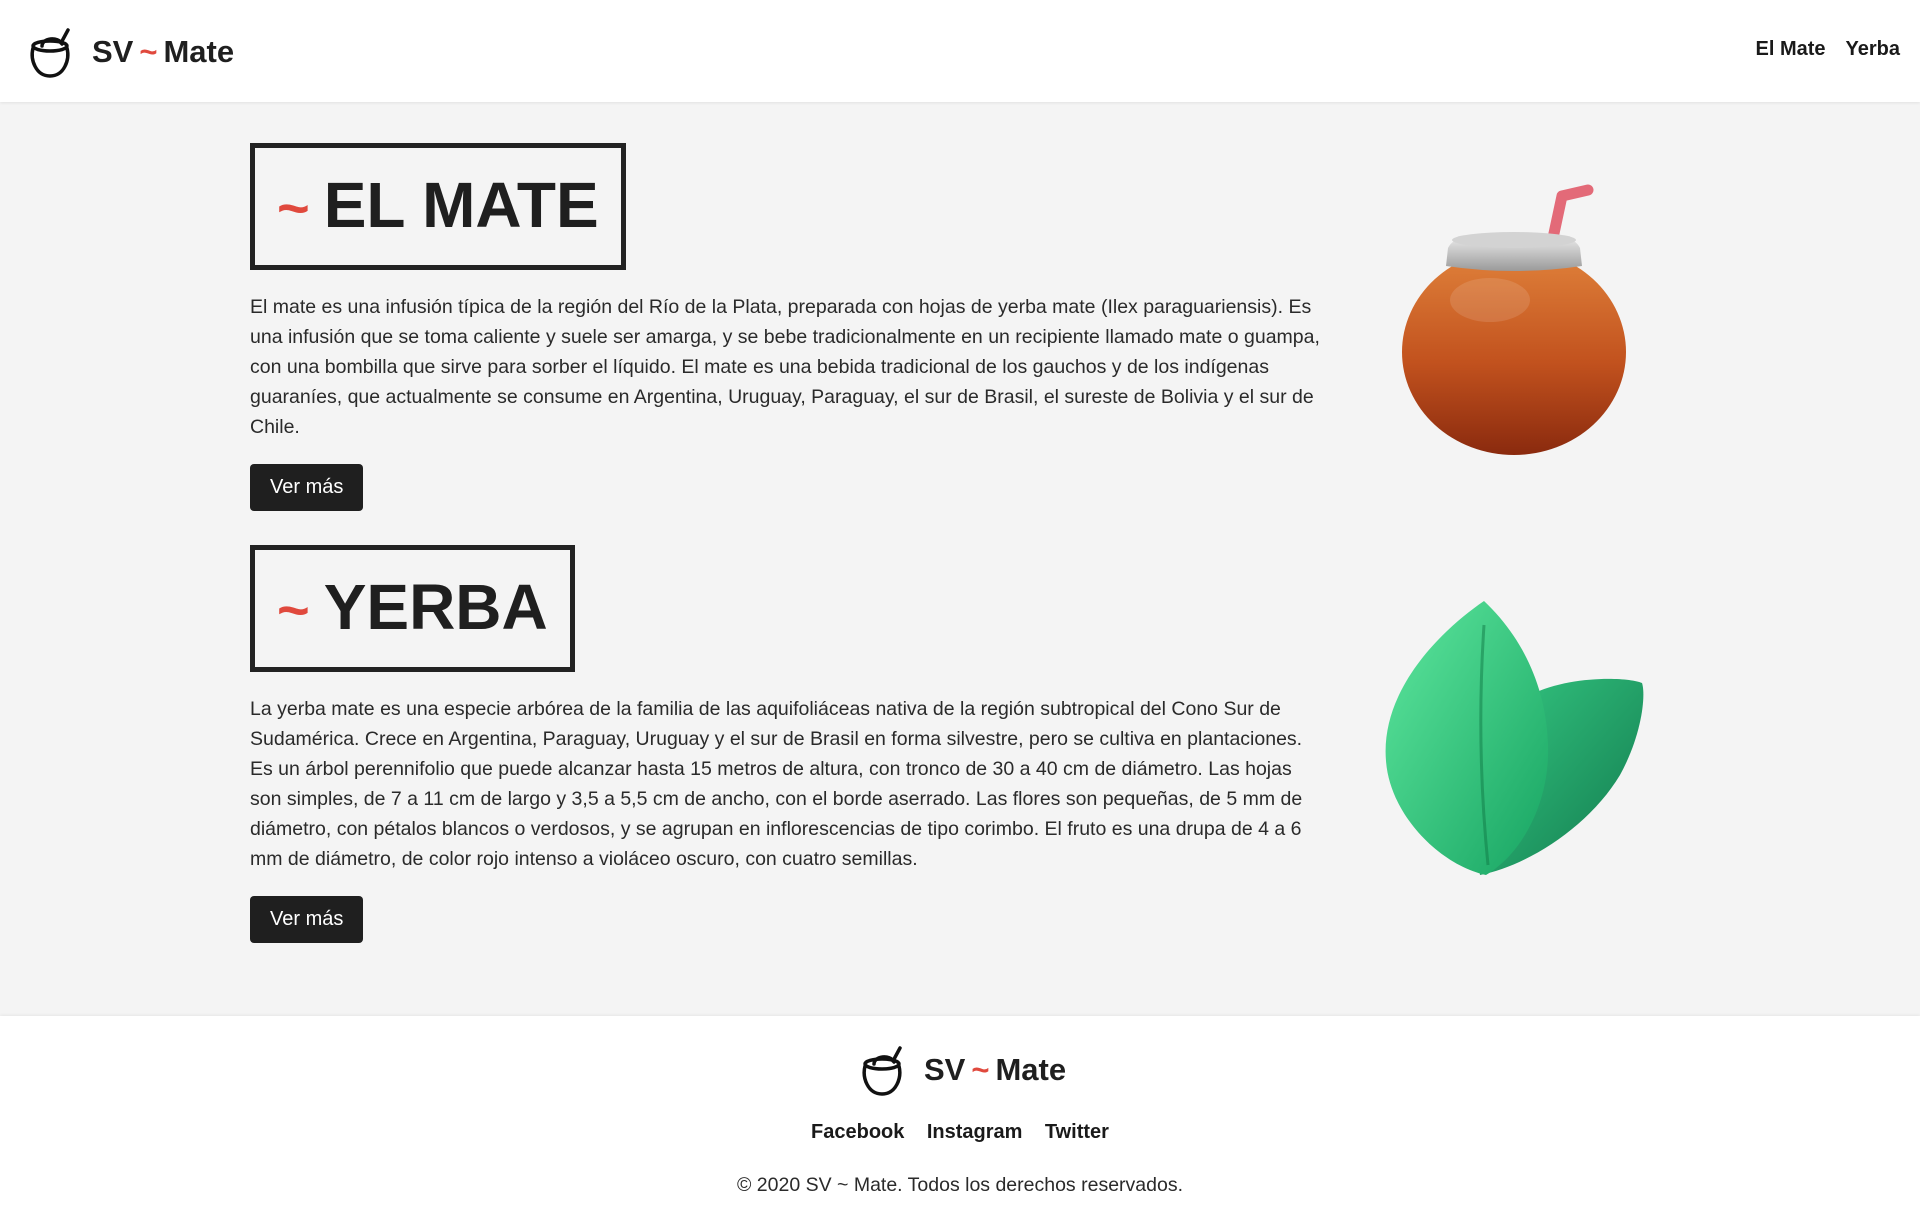 Image resolution: width=1920 pixels, height=1219 pixels. I want to click on section-title: YERBA, so click(435, 607).